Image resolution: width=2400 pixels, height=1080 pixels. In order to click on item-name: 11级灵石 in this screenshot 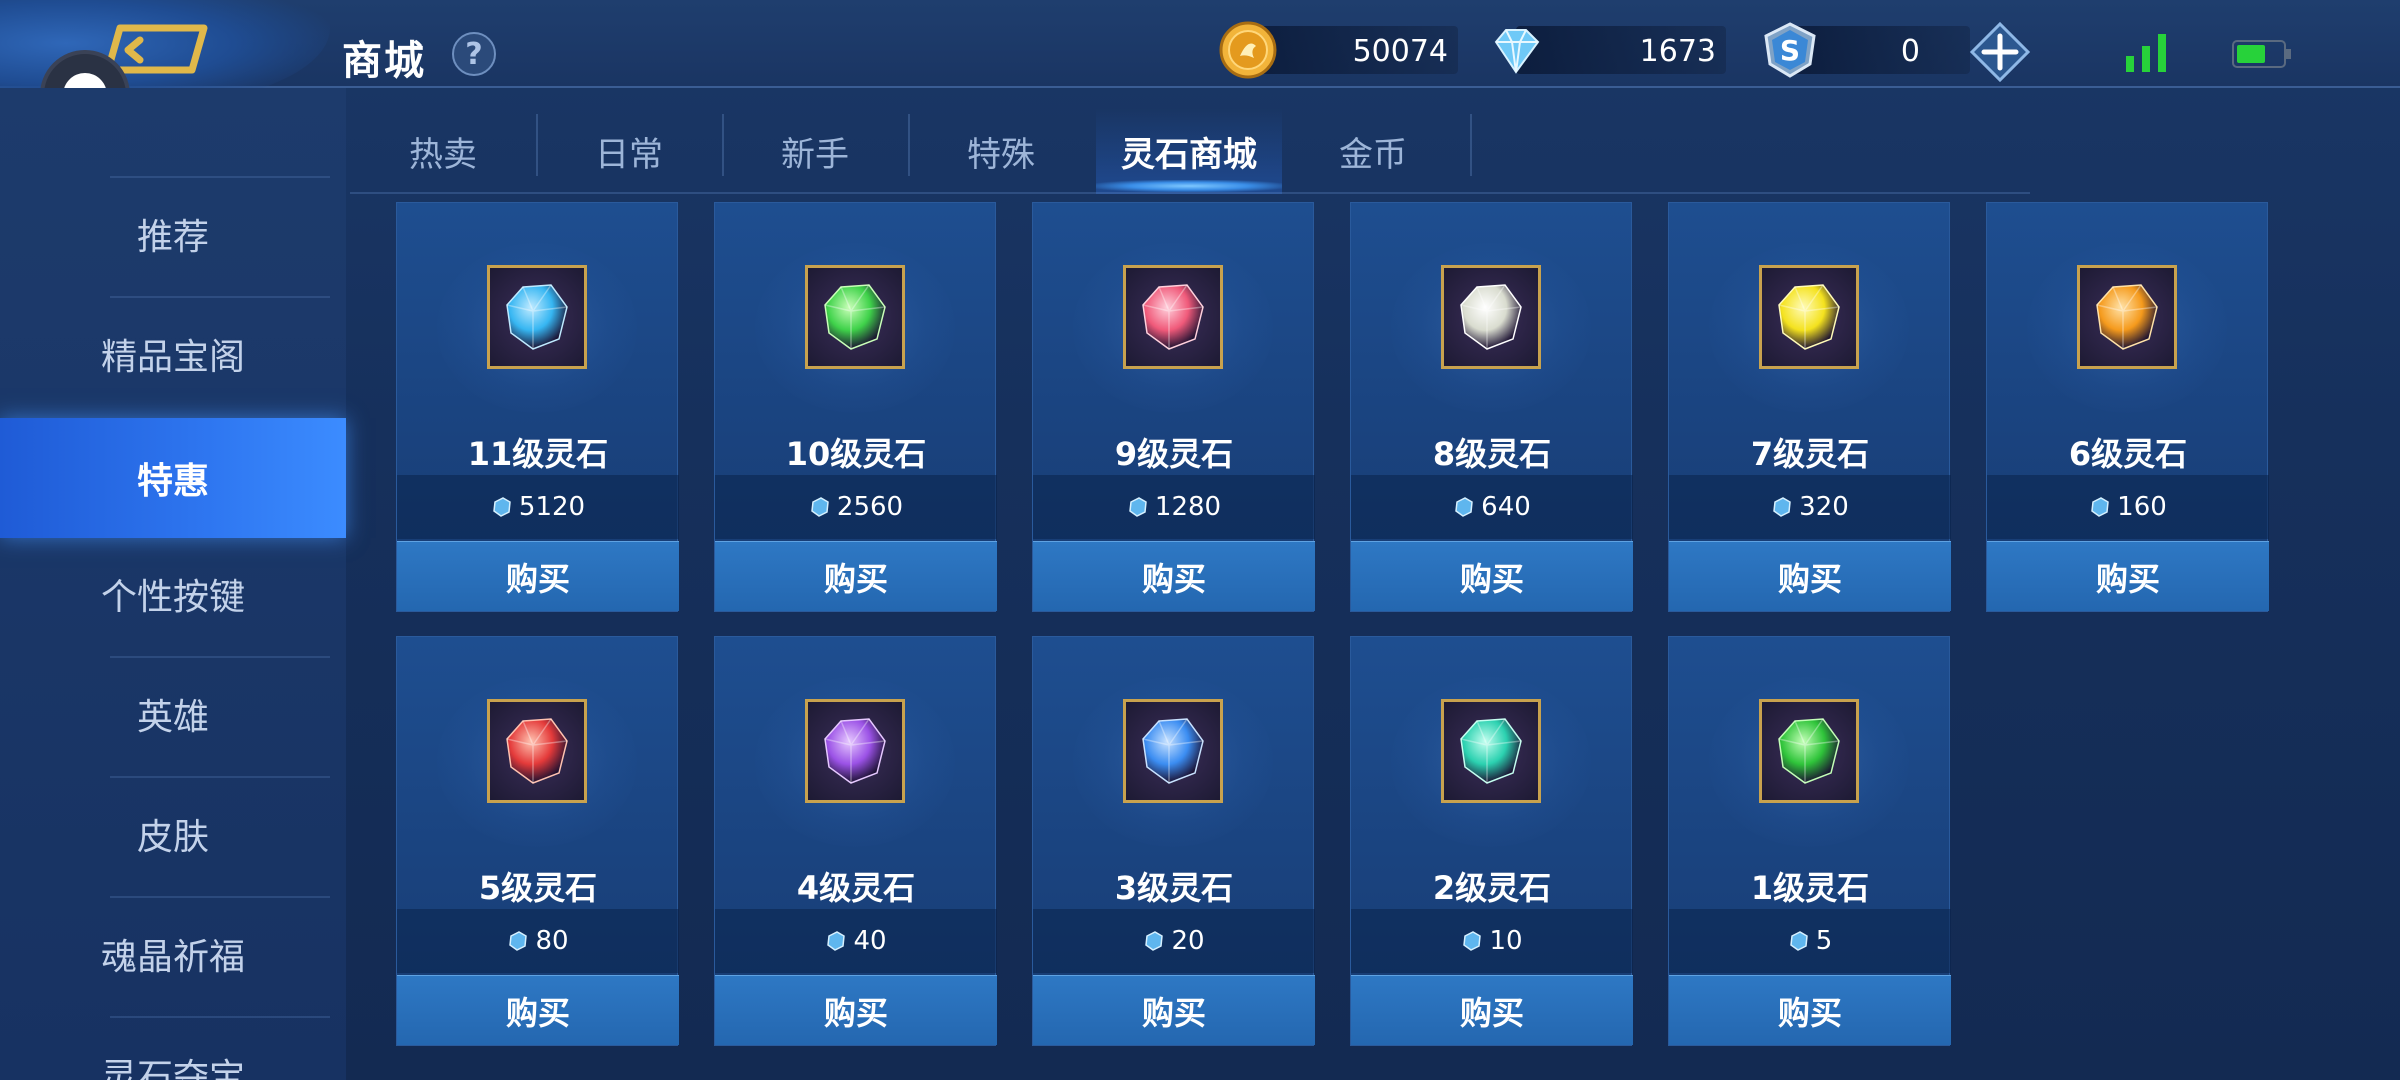, I will do `click(538, 454)`.